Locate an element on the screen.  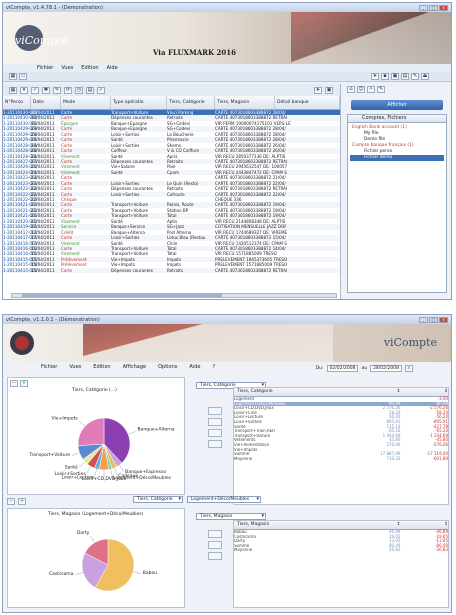
tree-header: Comptes, Fichiers is located at coordinates (397, 118).